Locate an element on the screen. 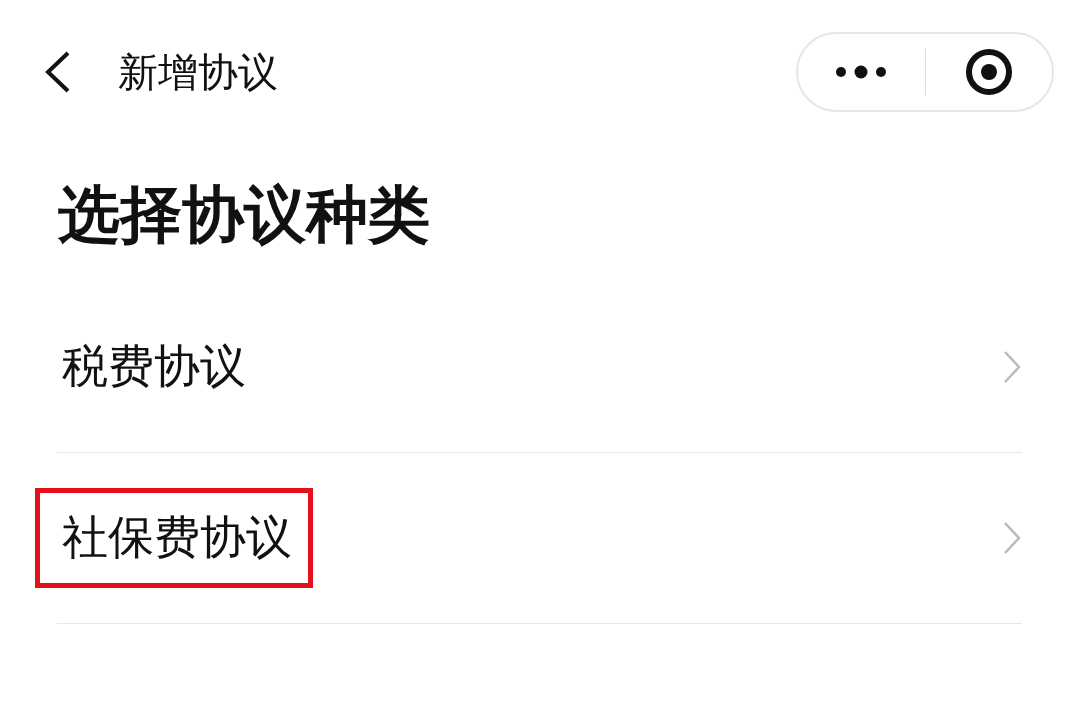 The height and width of the screenshot is (710, 1080). item-label: 社保费协议 is located at coordinates (174, 538).